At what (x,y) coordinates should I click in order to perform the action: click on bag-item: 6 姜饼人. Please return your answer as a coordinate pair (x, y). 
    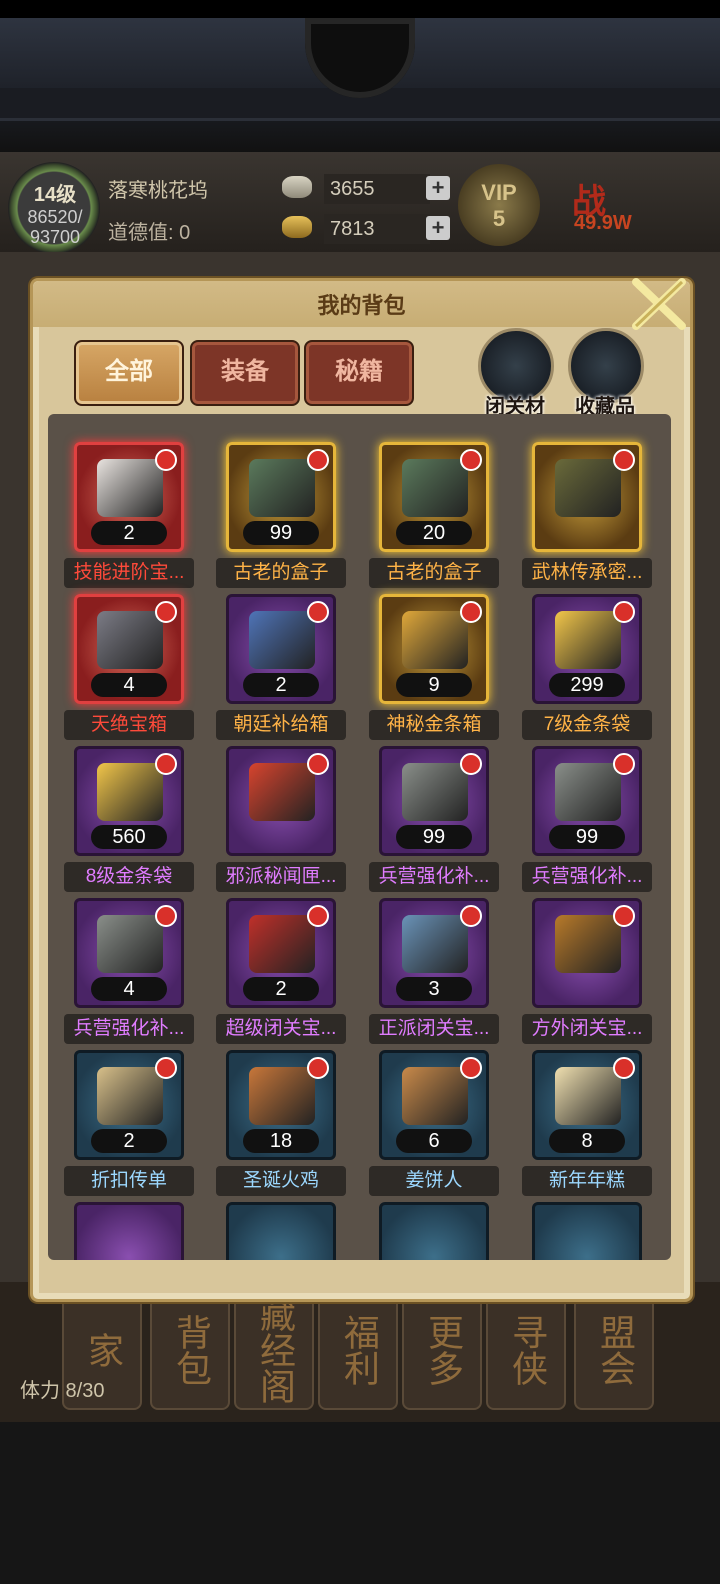
    Looking at the image, I should click on (434, 1124).